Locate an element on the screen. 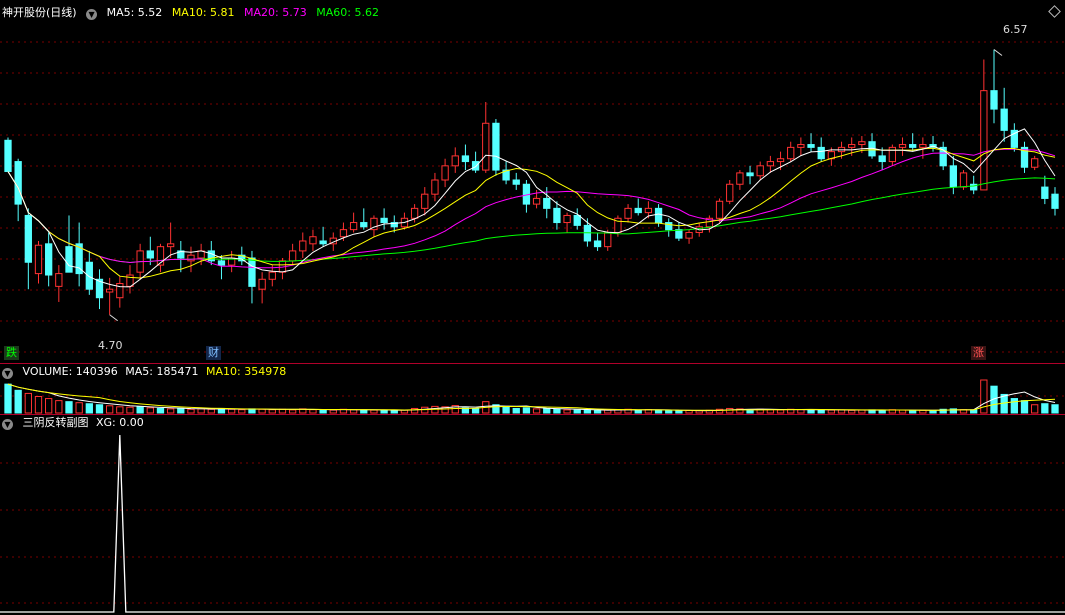 This screenshot has height=615, width=1065. ma10-label: MA10: 5.81 is located at coordinates (203, 12).